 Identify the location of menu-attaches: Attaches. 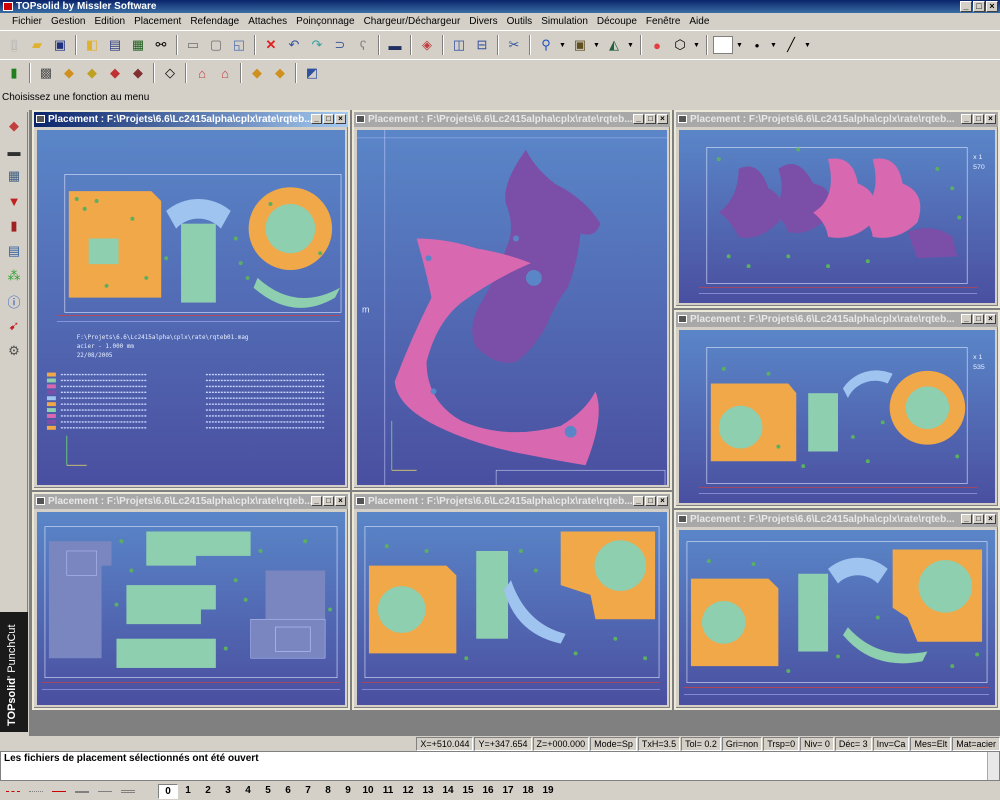
(267, 21).